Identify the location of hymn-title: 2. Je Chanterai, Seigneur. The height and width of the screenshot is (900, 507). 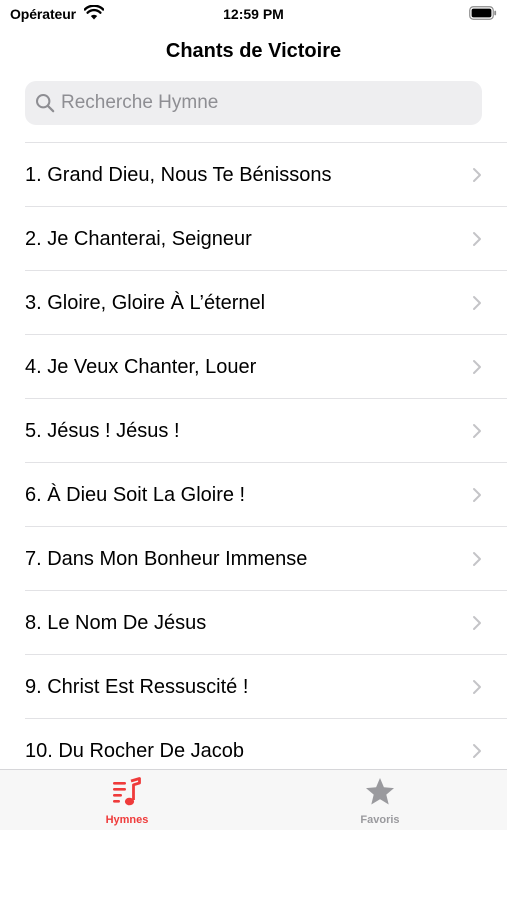
(138, 239).